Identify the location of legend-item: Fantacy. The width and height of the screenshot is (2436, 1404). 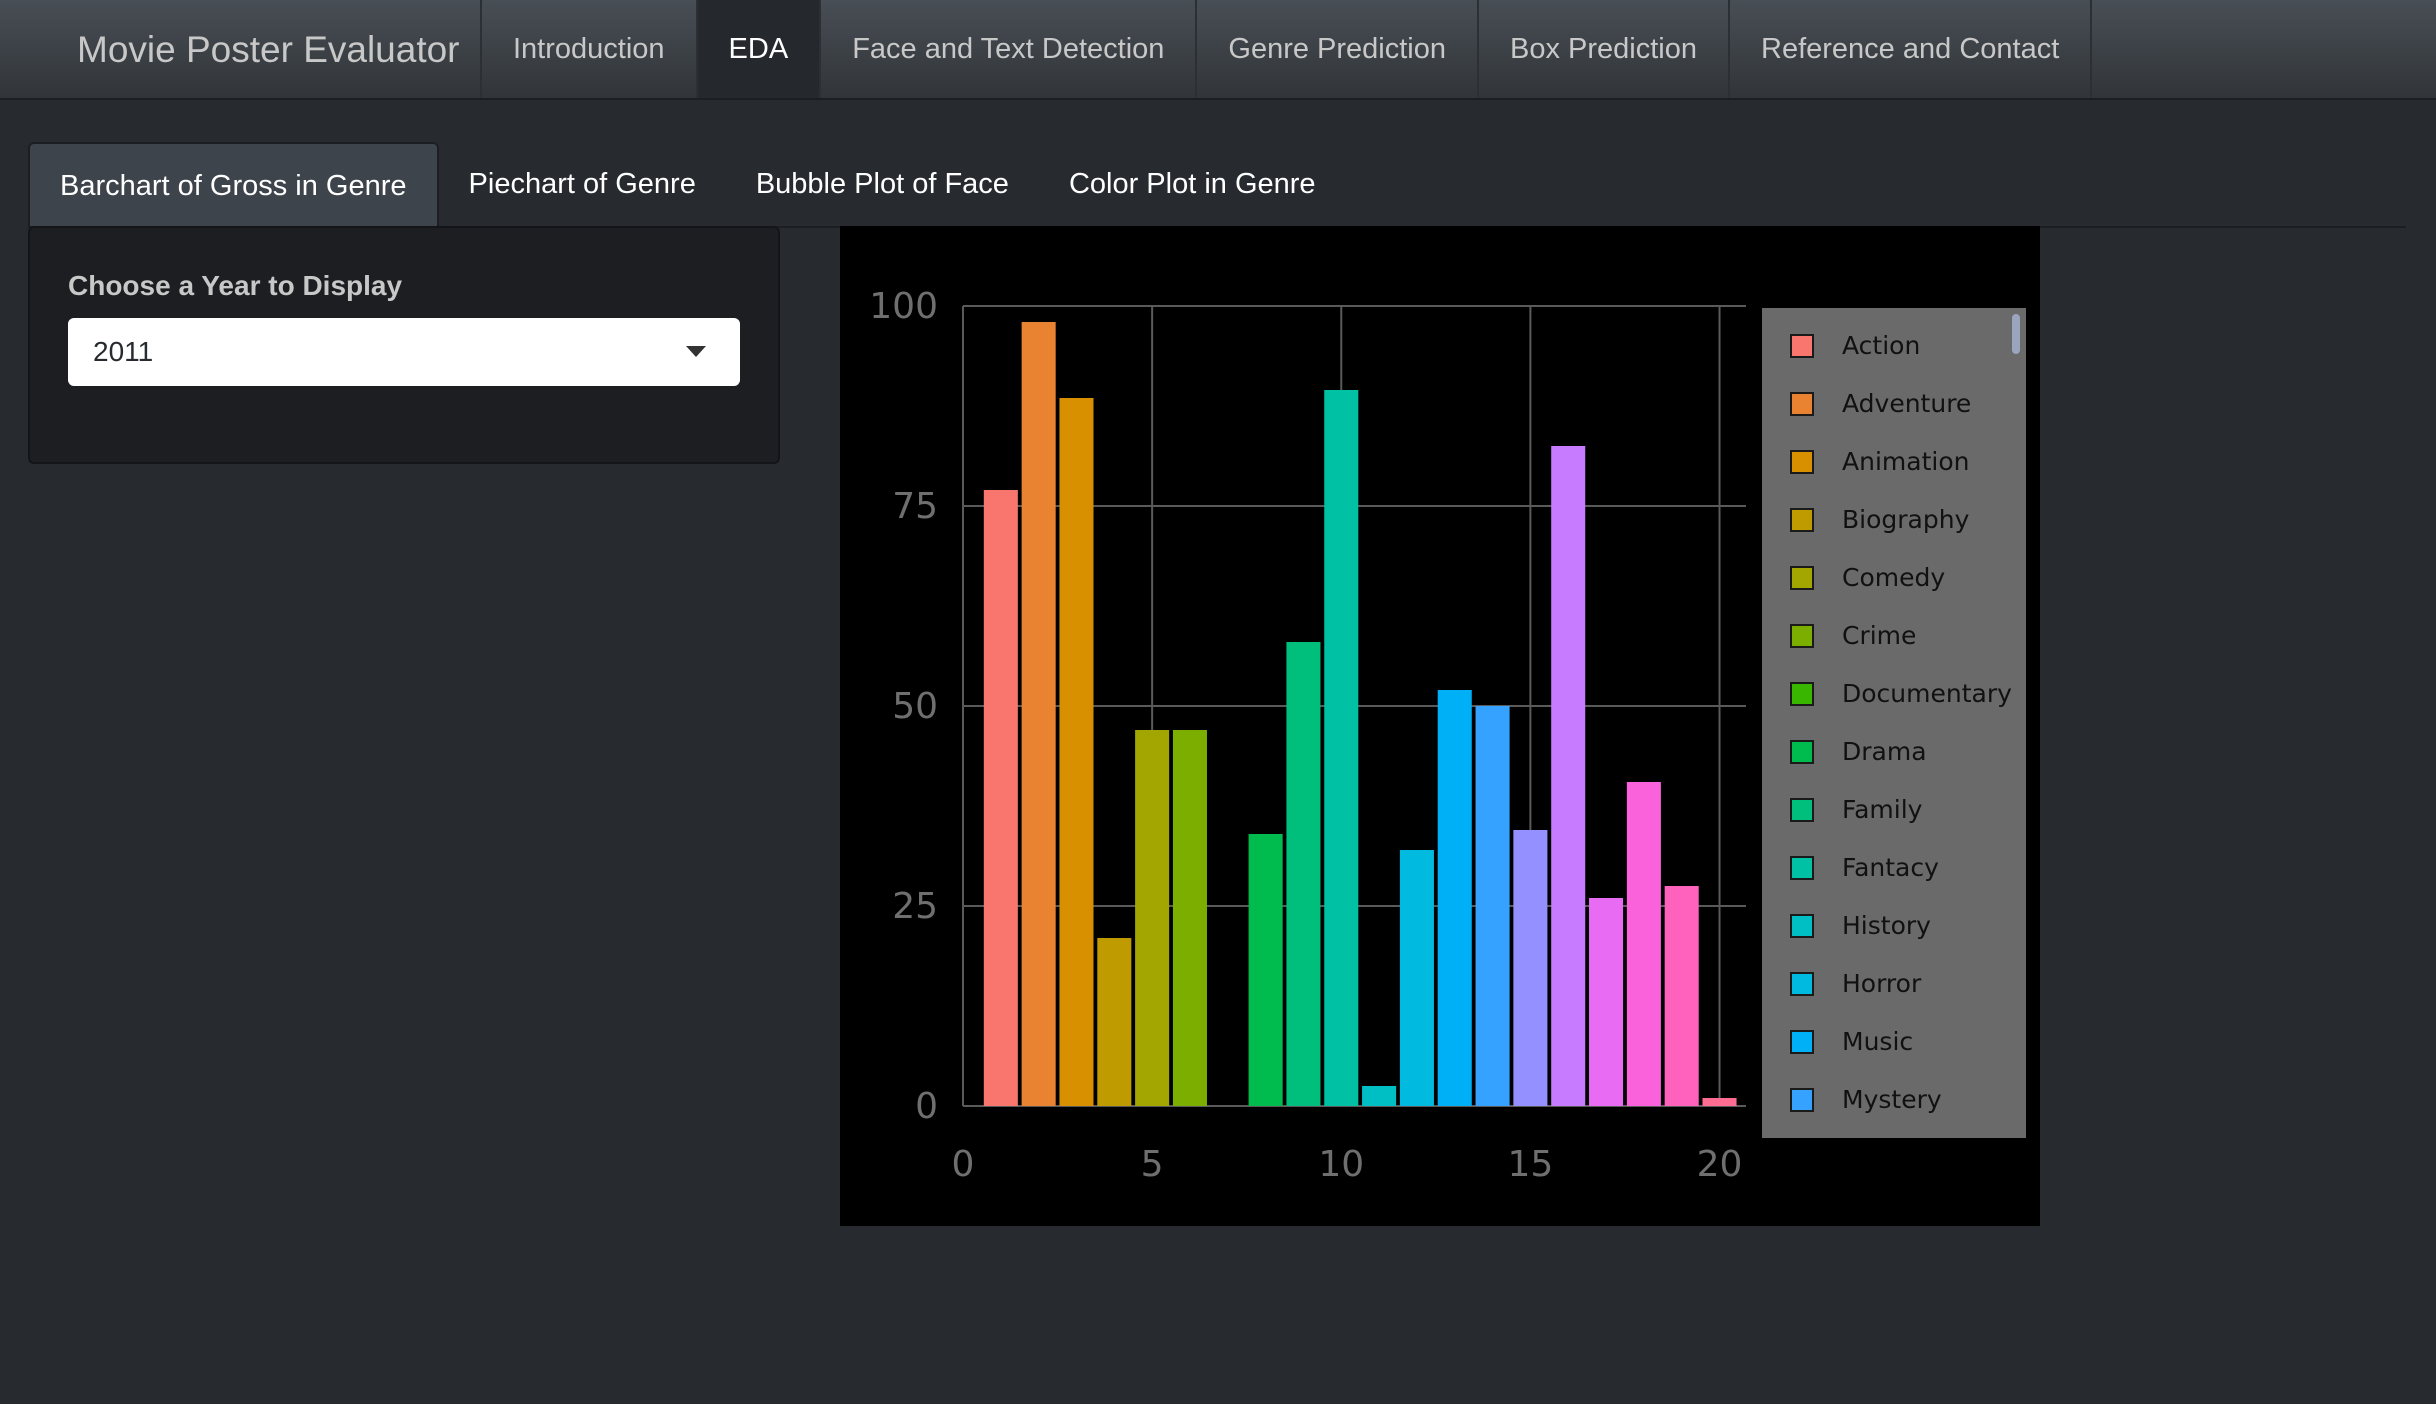
(1894, 868).